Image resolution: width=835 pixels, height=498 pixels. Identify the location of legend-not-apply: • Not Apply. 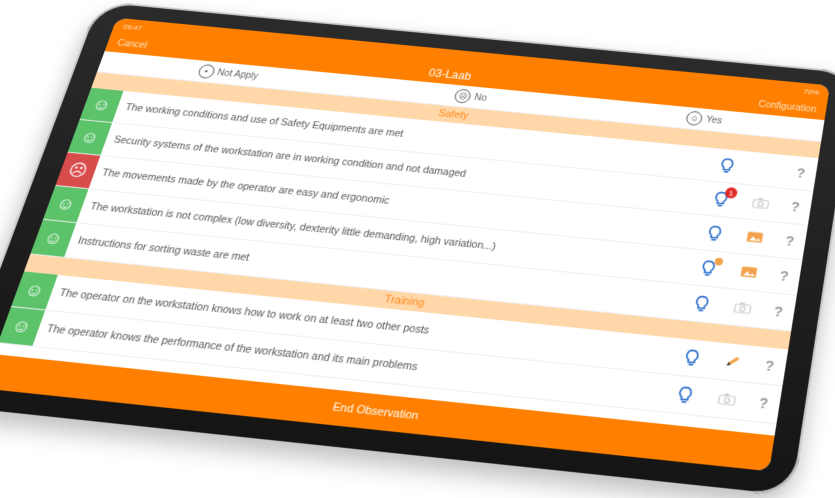
(228, 73).